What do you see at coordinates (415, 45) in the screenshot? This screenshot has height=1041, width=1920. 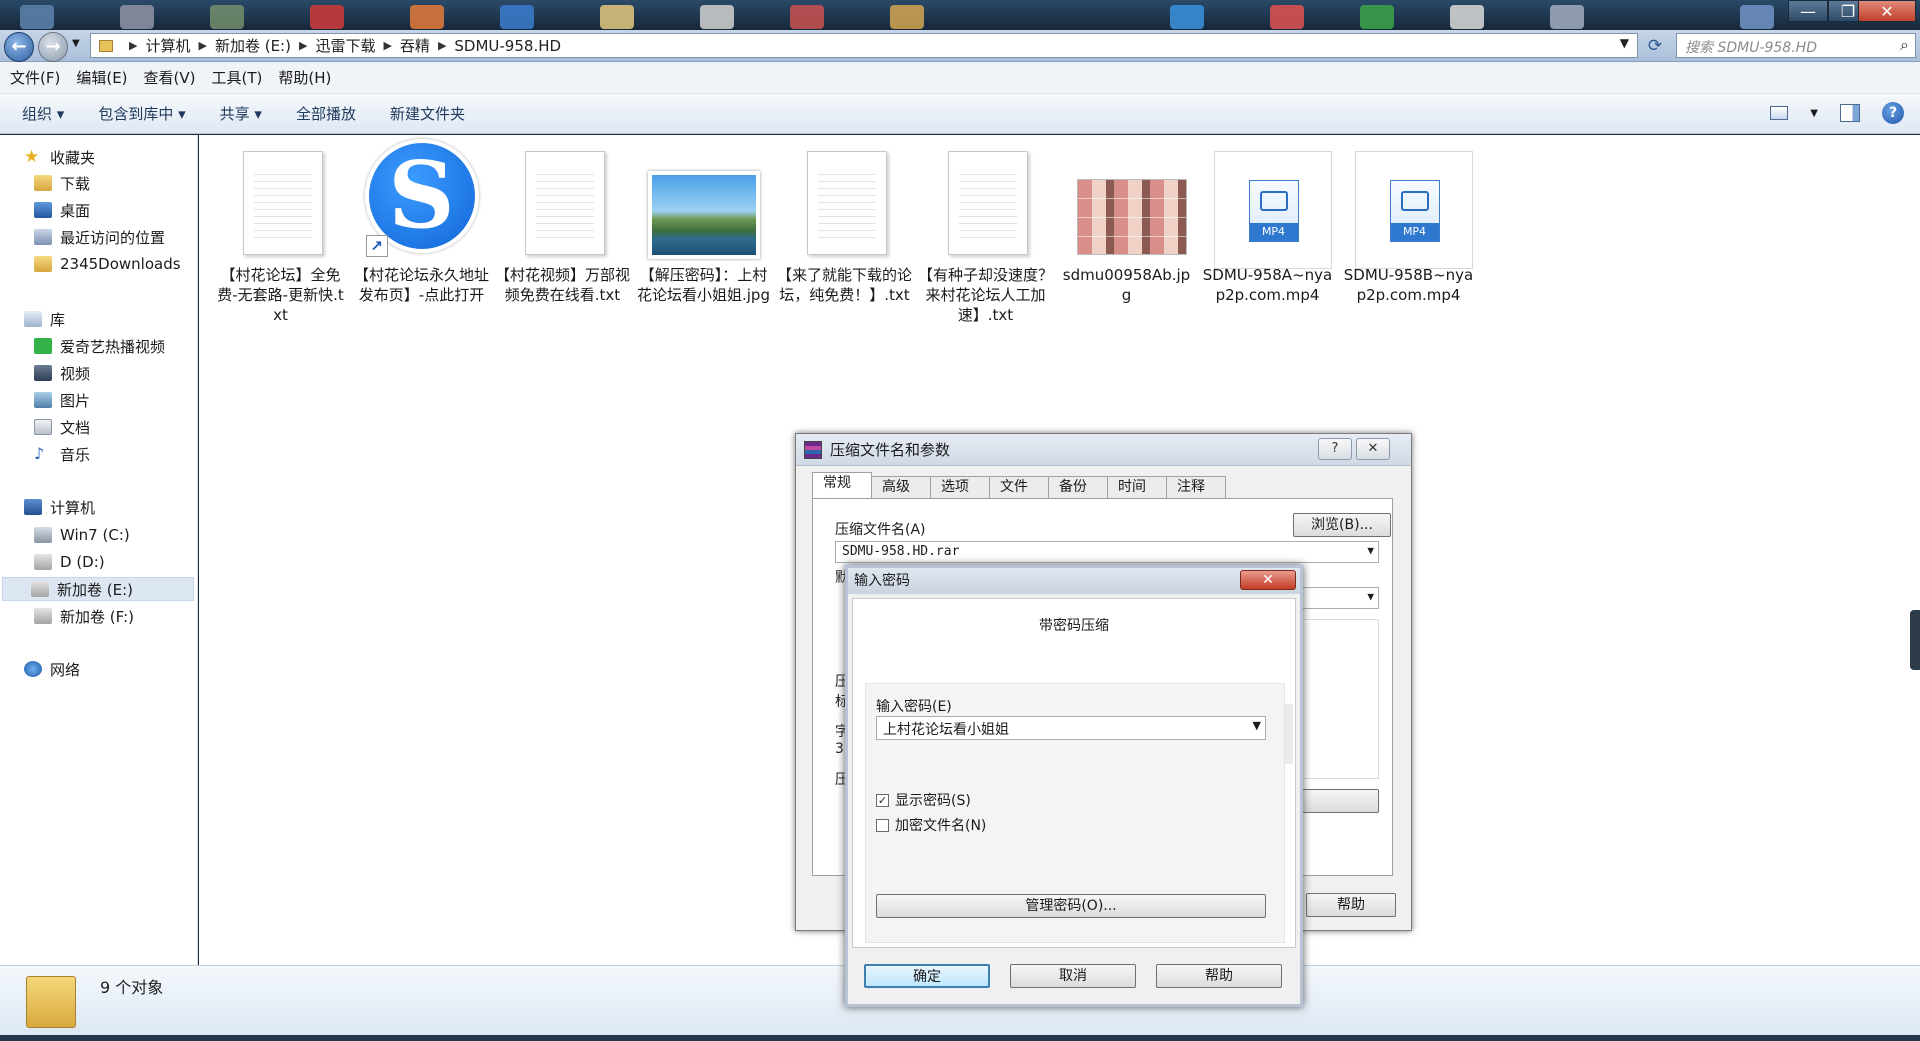 I see `breadcrumb-item: 吞精` at bounding box center [415, 45].